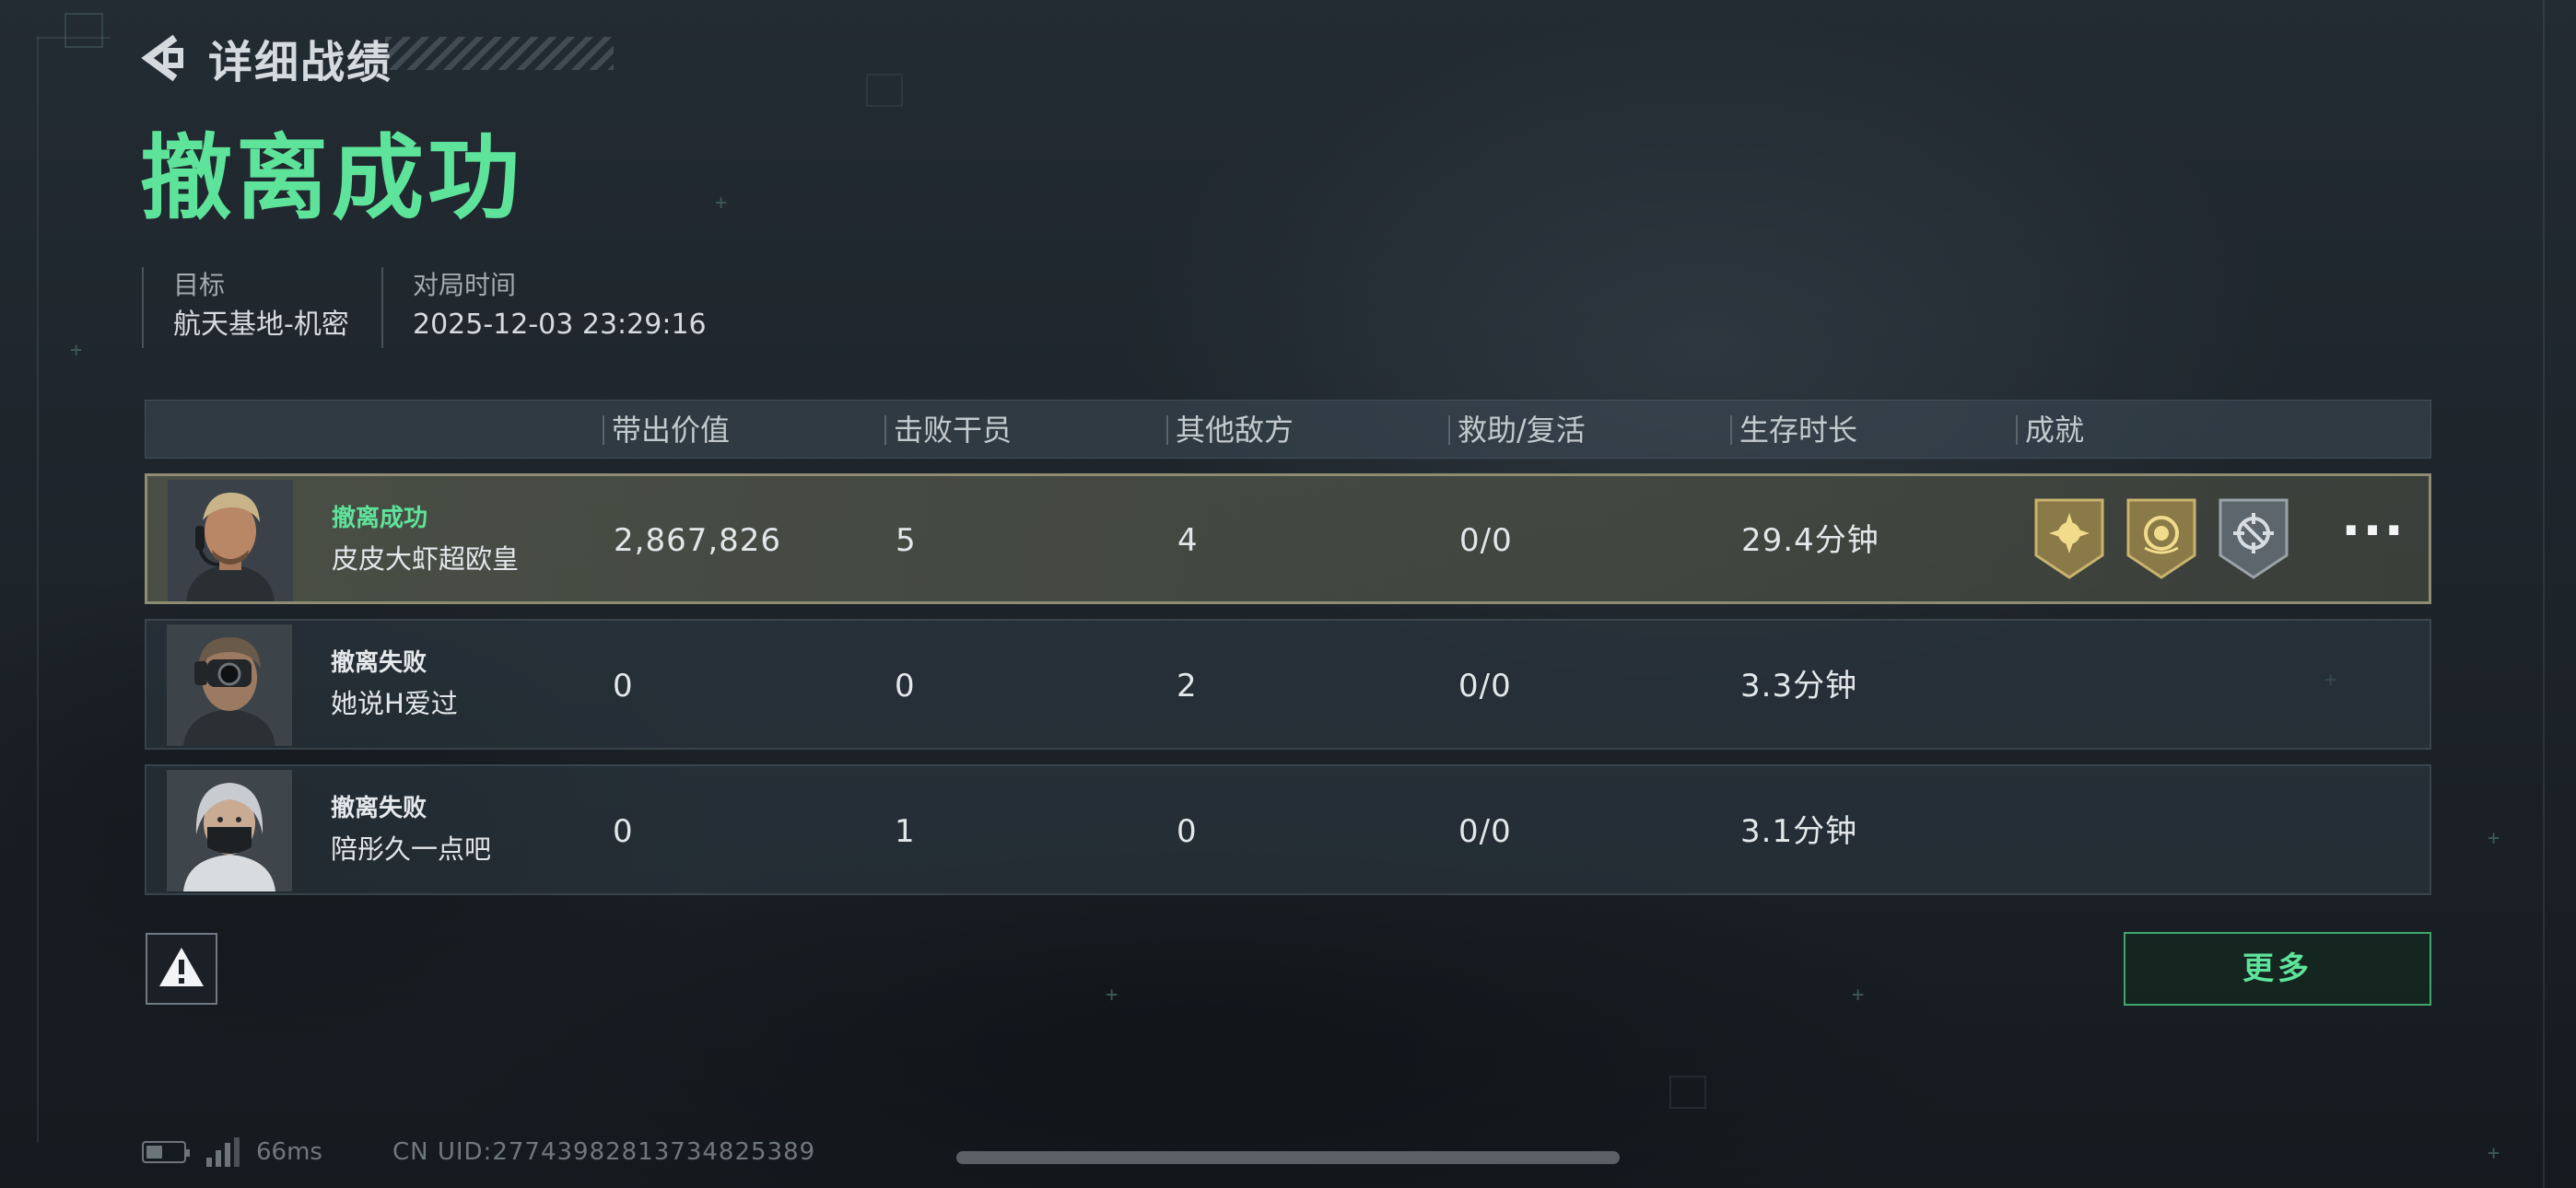  I want to click on status-footer: 66ms CN UID:27743982813734825389, so click(479, 1152).